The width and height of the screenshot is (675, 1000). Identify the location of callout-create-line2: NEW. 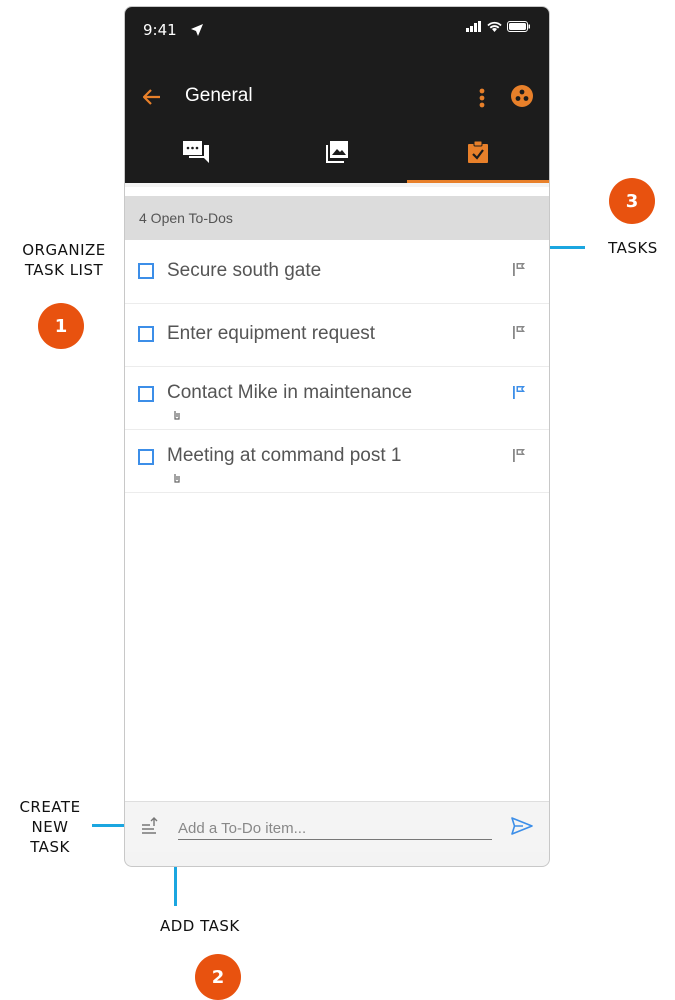
(50, 827).